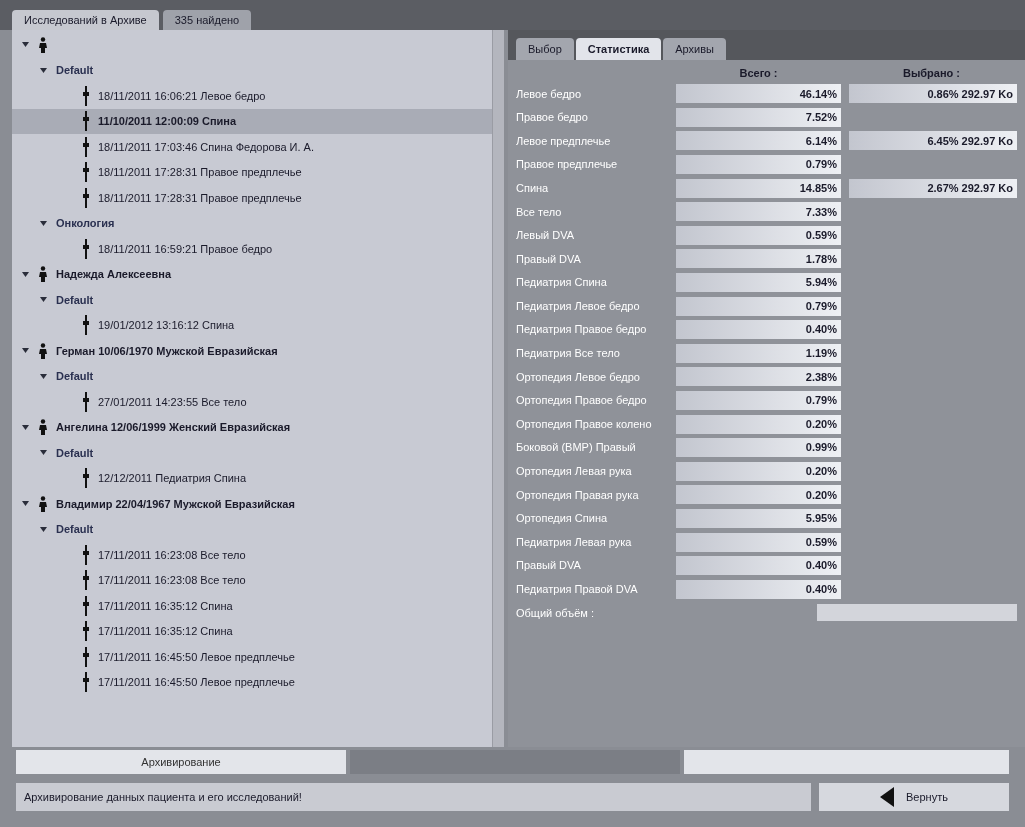 The width and height of the screenshot is (1025, 827). I want to click on region-label: Правое предплечье, so click(567, 165).